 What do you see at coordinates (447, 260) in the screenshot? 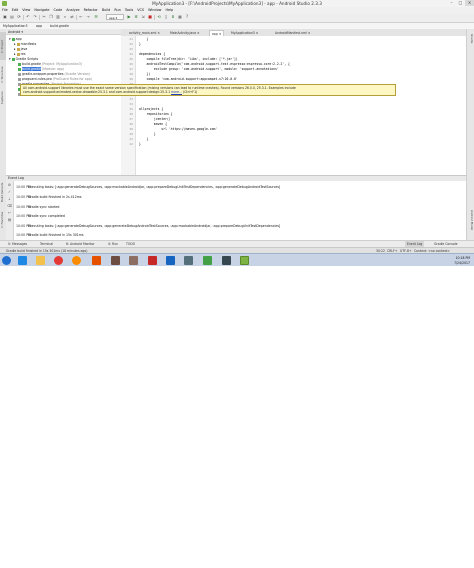
I see `system-clock: 10:18 PM 7/24/2017` at bounding box center [447, 260].